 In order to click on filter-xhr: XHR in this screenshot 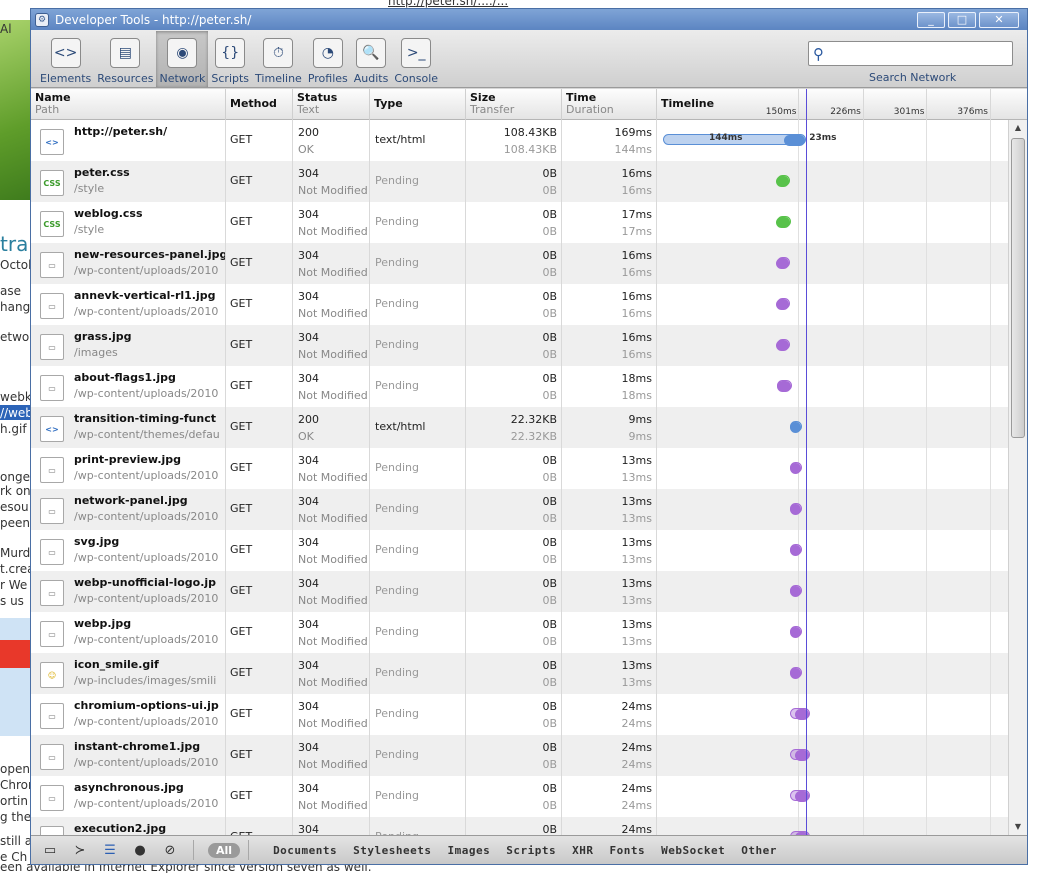, I will do `click(582, 850)`.